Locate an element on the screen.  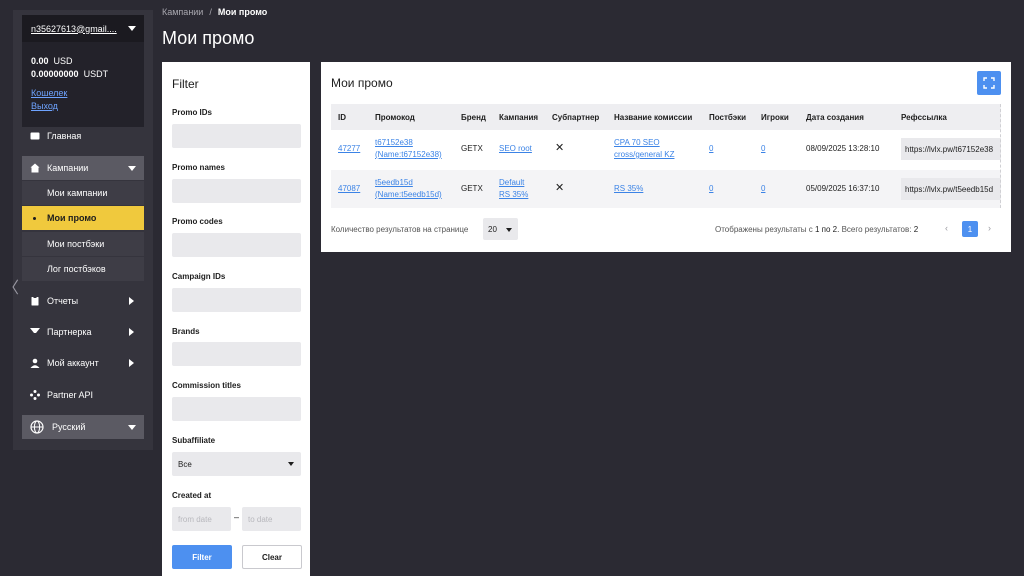
column-header: Кампания is located at coordinates (518, 117).